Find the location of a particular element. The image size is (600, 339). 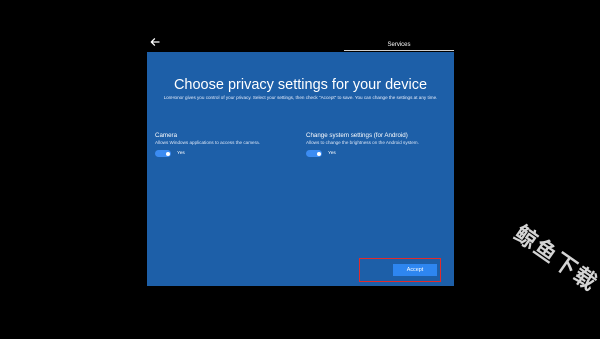

setting-camera-title: Camera is located at coordinates (166, 135).